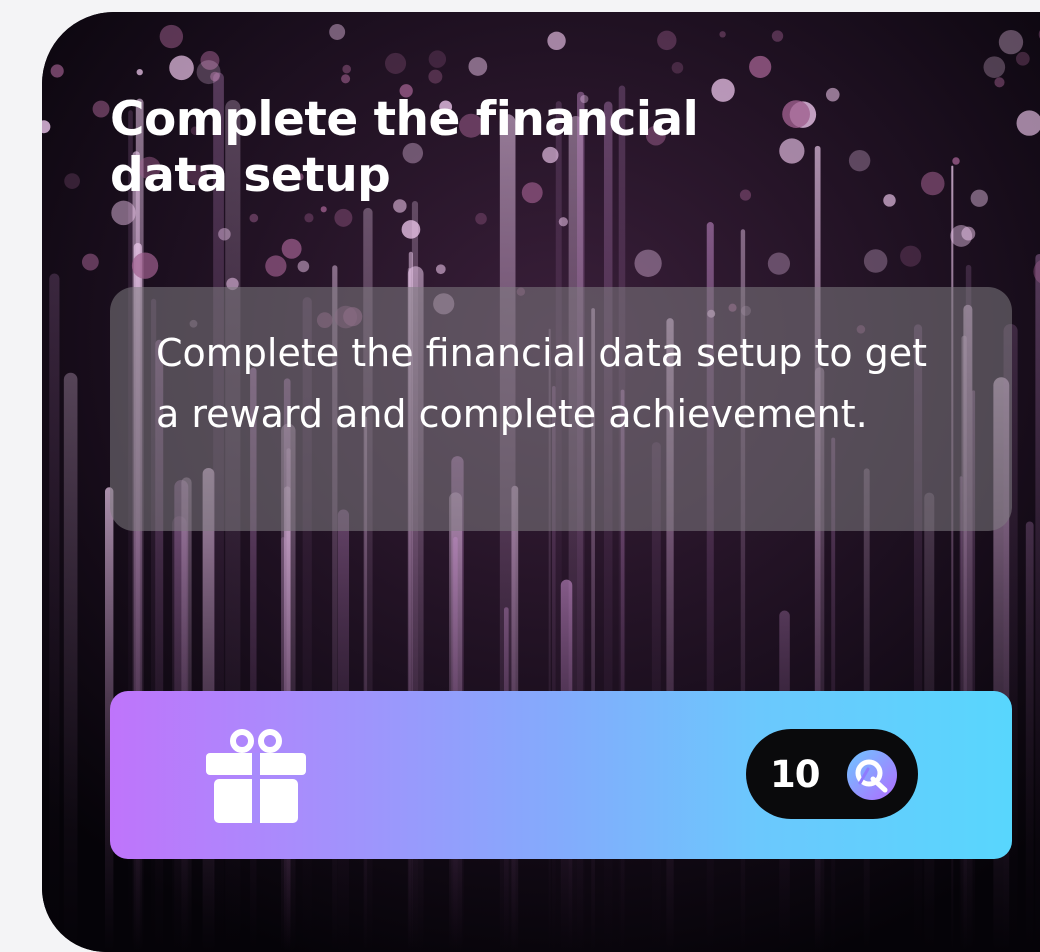  I want to click on reward-amount-badge: 10, so click(832, 774).